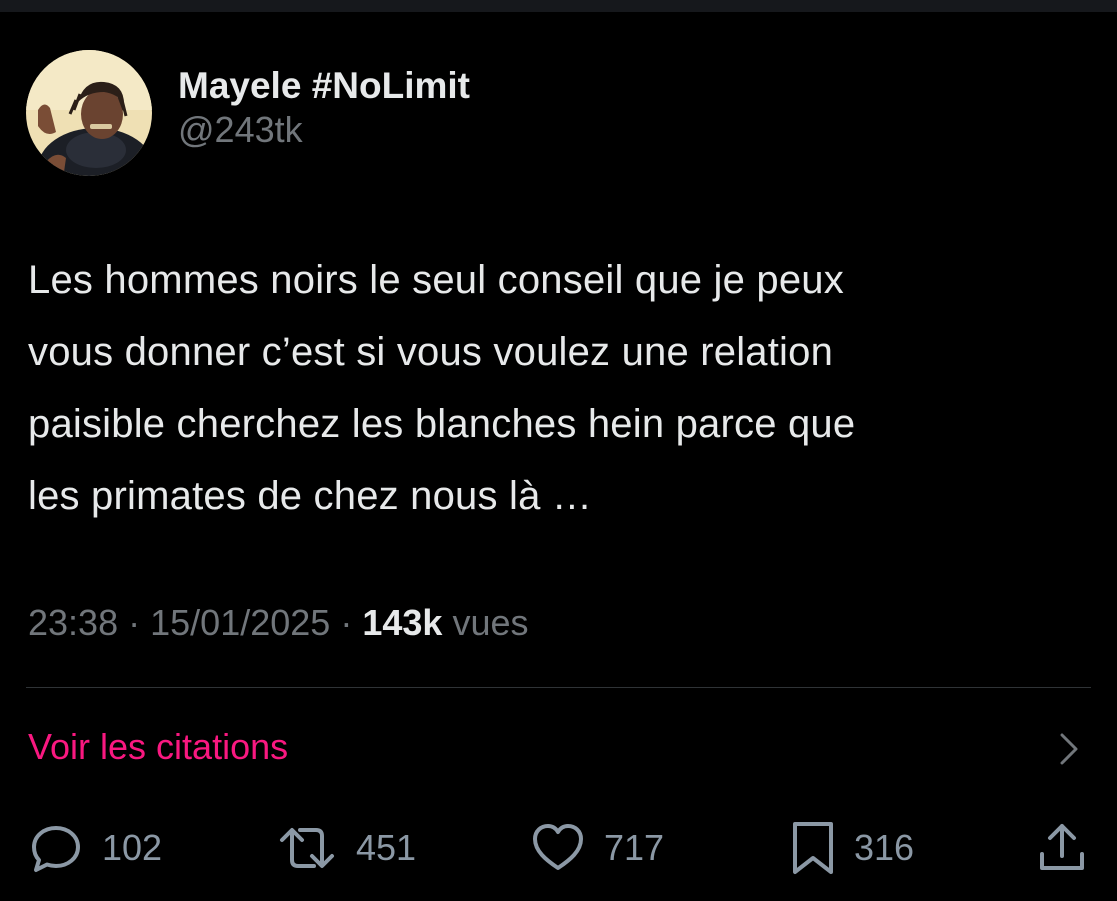  I want to click on share-button, so click(1062, 848).